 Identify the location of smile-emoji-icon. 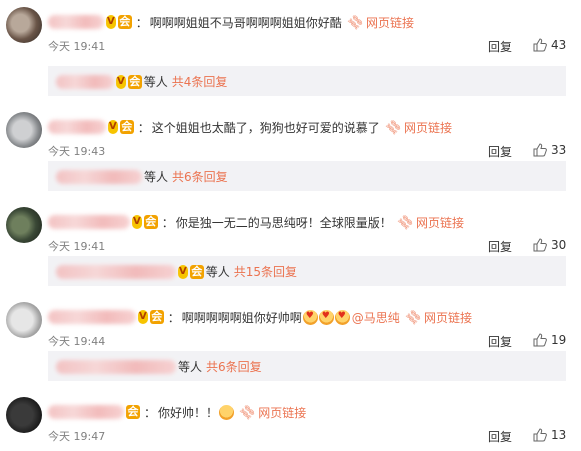
(227, 412).